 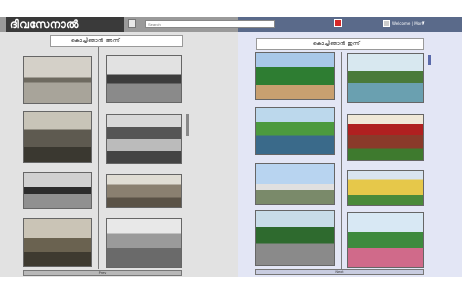 I want to click on home-icon, so click(x=132, y=23).